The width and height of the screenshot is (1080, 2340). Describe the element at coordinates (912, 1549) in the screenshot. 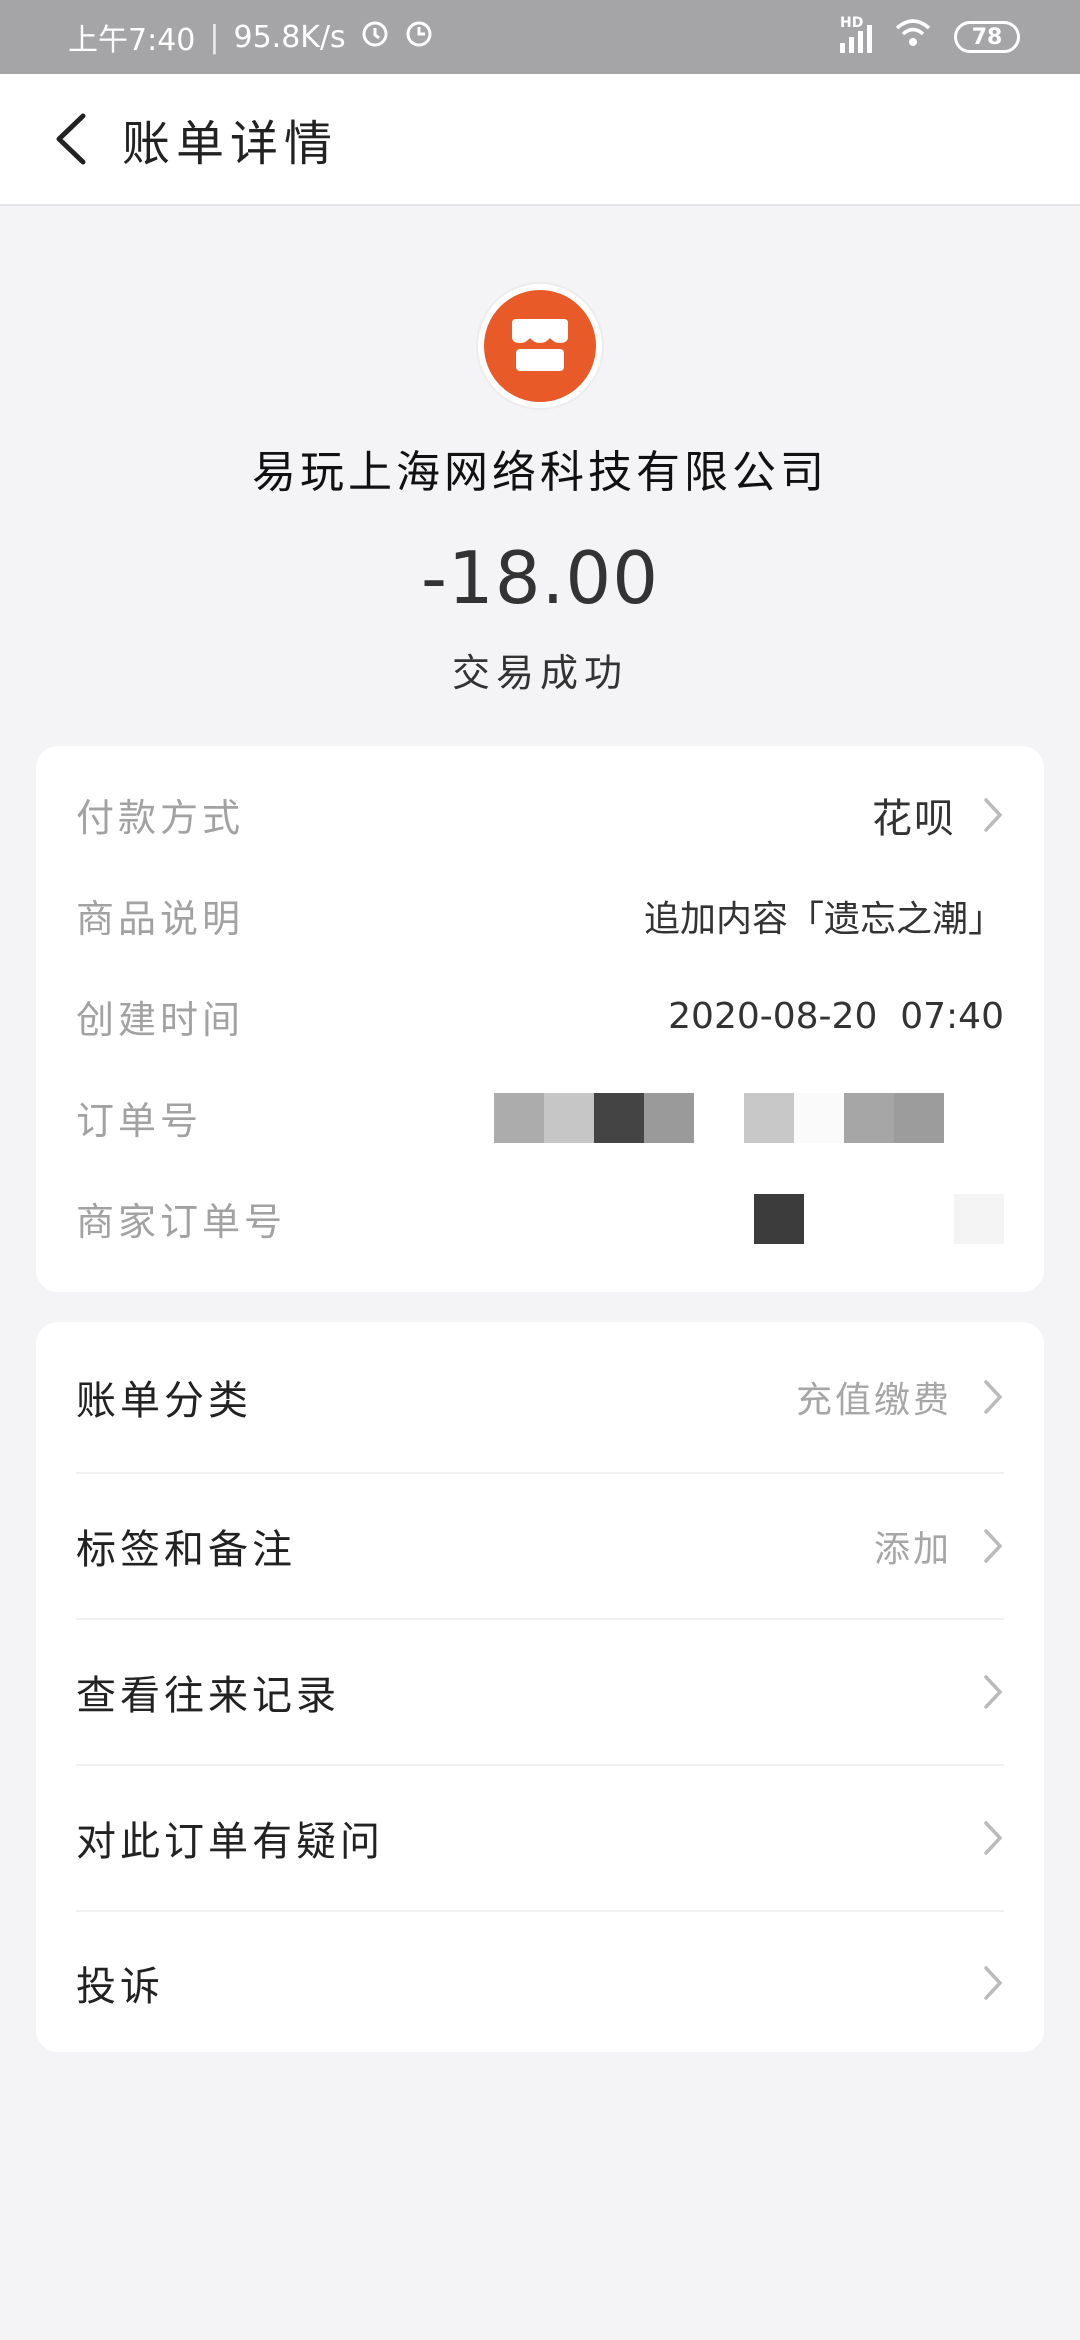

I see `tags-notes-value: 添加` at that location.